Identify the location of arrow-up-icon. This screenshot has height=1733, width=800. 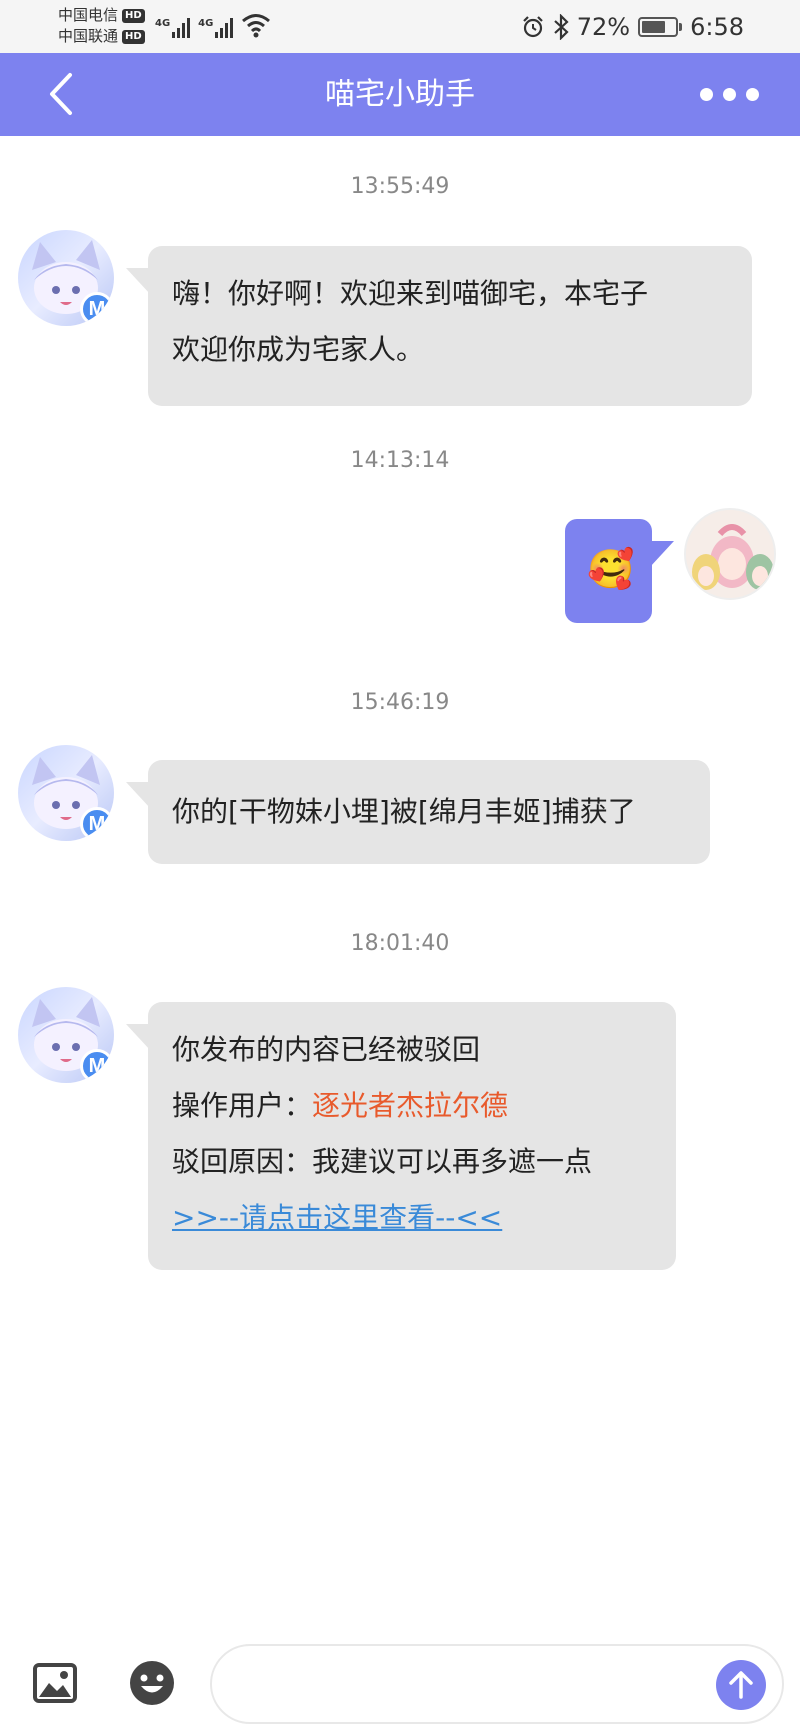
(741, 1685).